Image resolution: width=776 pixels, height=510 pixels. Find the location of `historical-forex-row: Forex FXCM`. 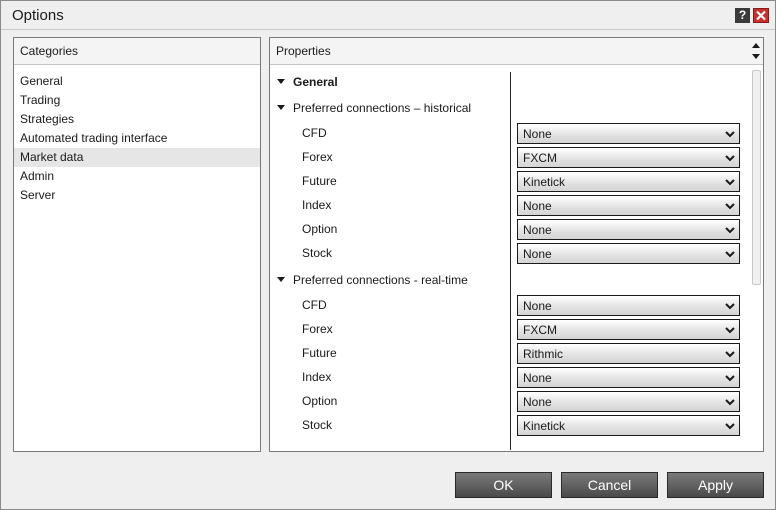

historical-forex-row: Forex FXCM is located at coordinates (510, 158).